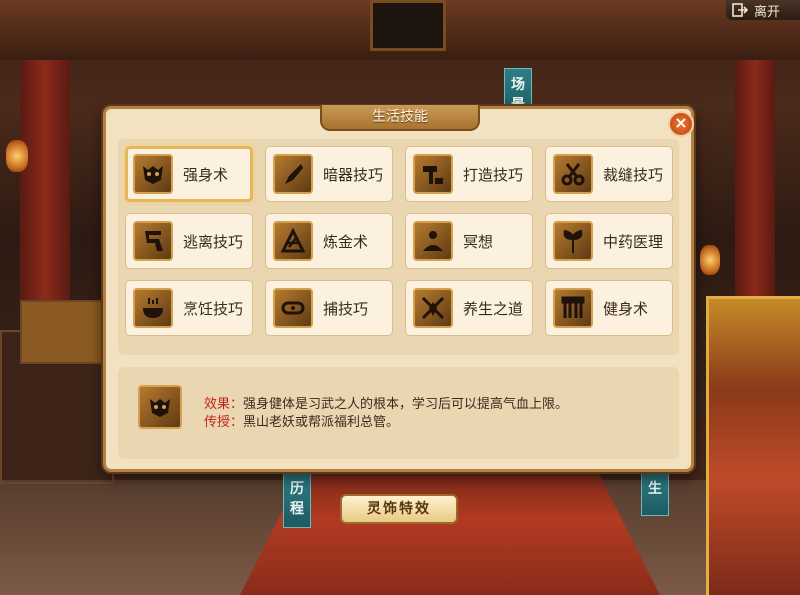  Describe the element at coordinates (493, 308) in the screenshot. I see `skill-label: 养生之道` at that location.